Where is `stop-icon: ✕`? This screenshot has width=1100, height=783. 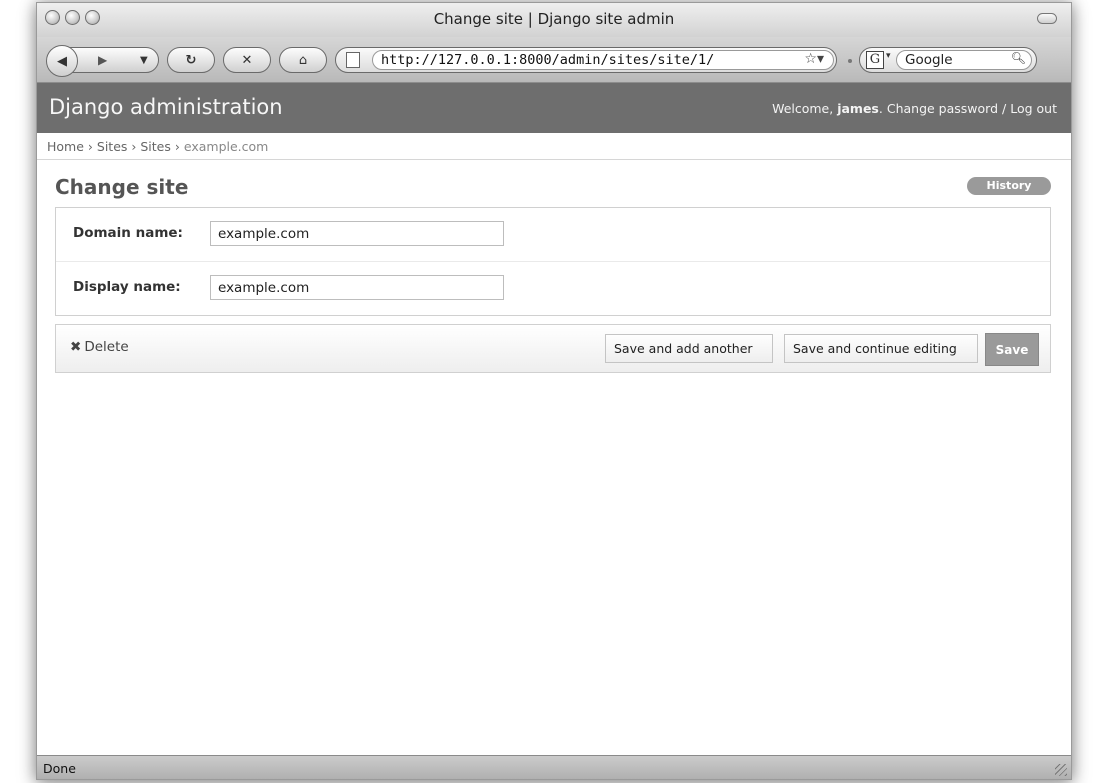
stop-icon: ✕ is located at coordinates (247, 60).